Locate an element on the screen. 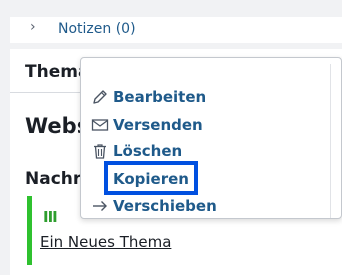 The image size is (342, 275). menu-label-delete: Löschen is located at coordinates (148, 151).